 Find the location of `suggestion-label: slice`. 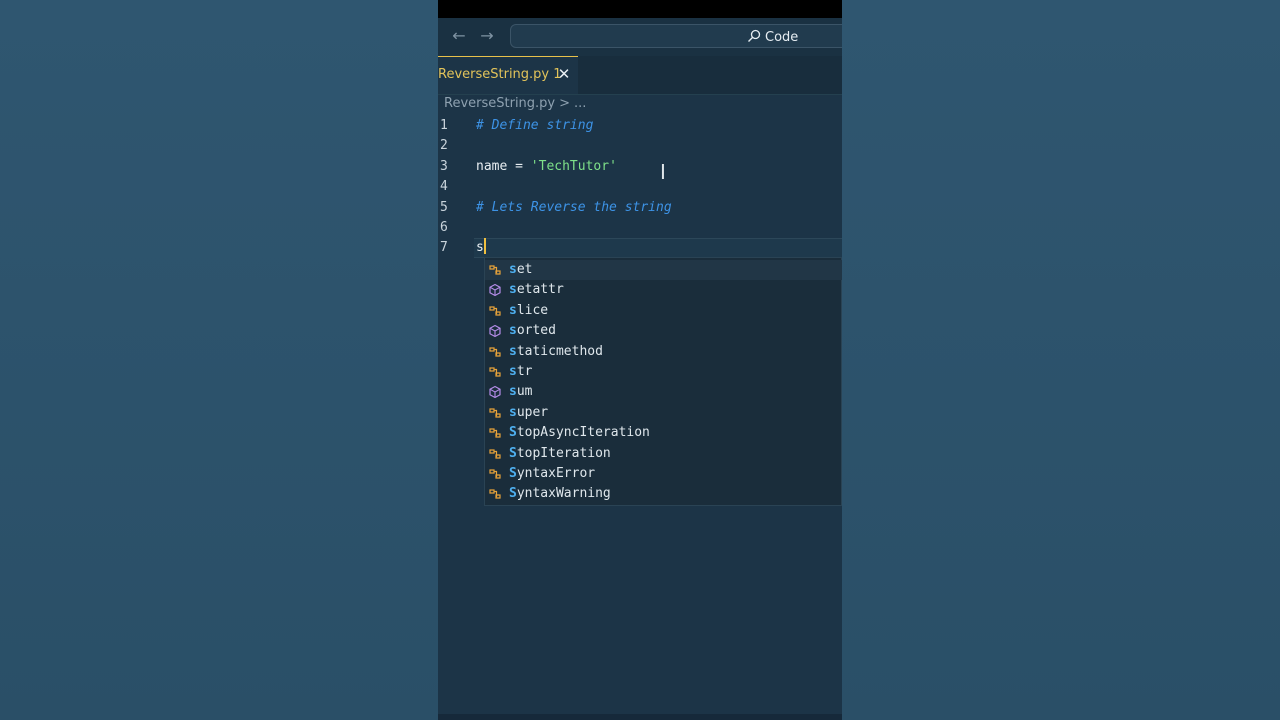

suggestion-label: slice is located at coordinates (529, 310).